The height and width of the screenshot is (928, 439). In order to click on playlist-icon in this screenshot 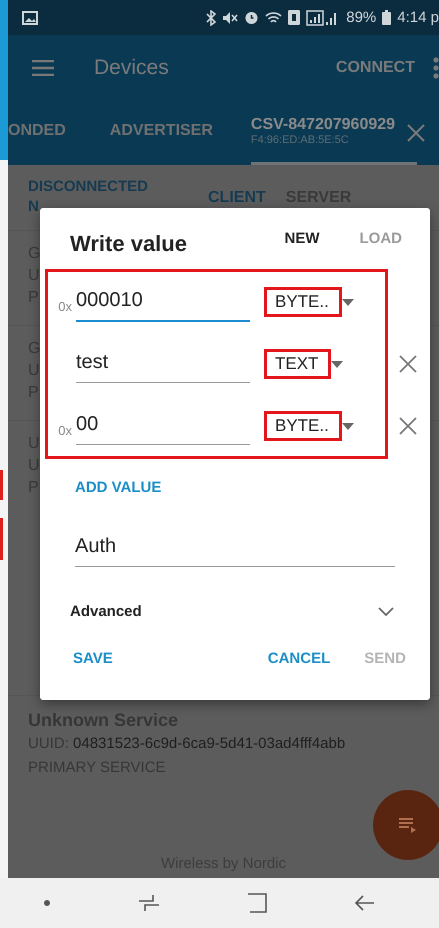, I will do `click(408, 825)`.